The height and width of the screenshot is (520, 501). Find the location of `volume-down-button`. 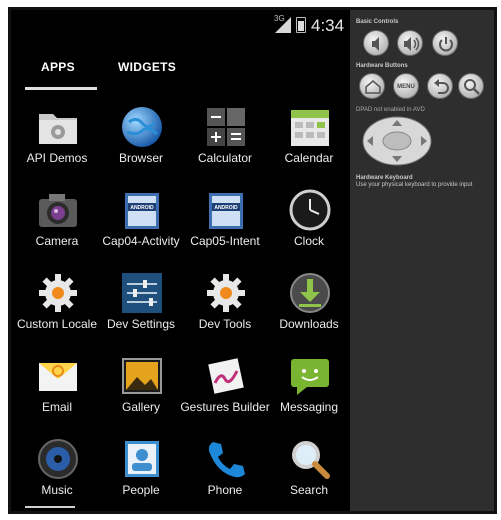

volume-down-button is located at coordinates (376, 43).